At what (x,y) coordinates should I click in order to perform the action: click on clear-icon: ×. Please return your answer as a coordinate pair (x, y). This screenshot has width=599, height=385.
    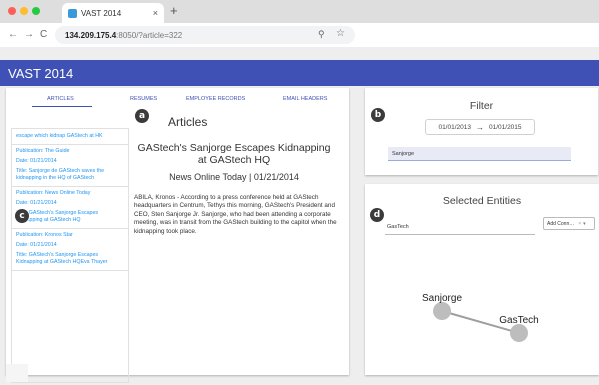
    Looking at the image, I should click on (579, 224).